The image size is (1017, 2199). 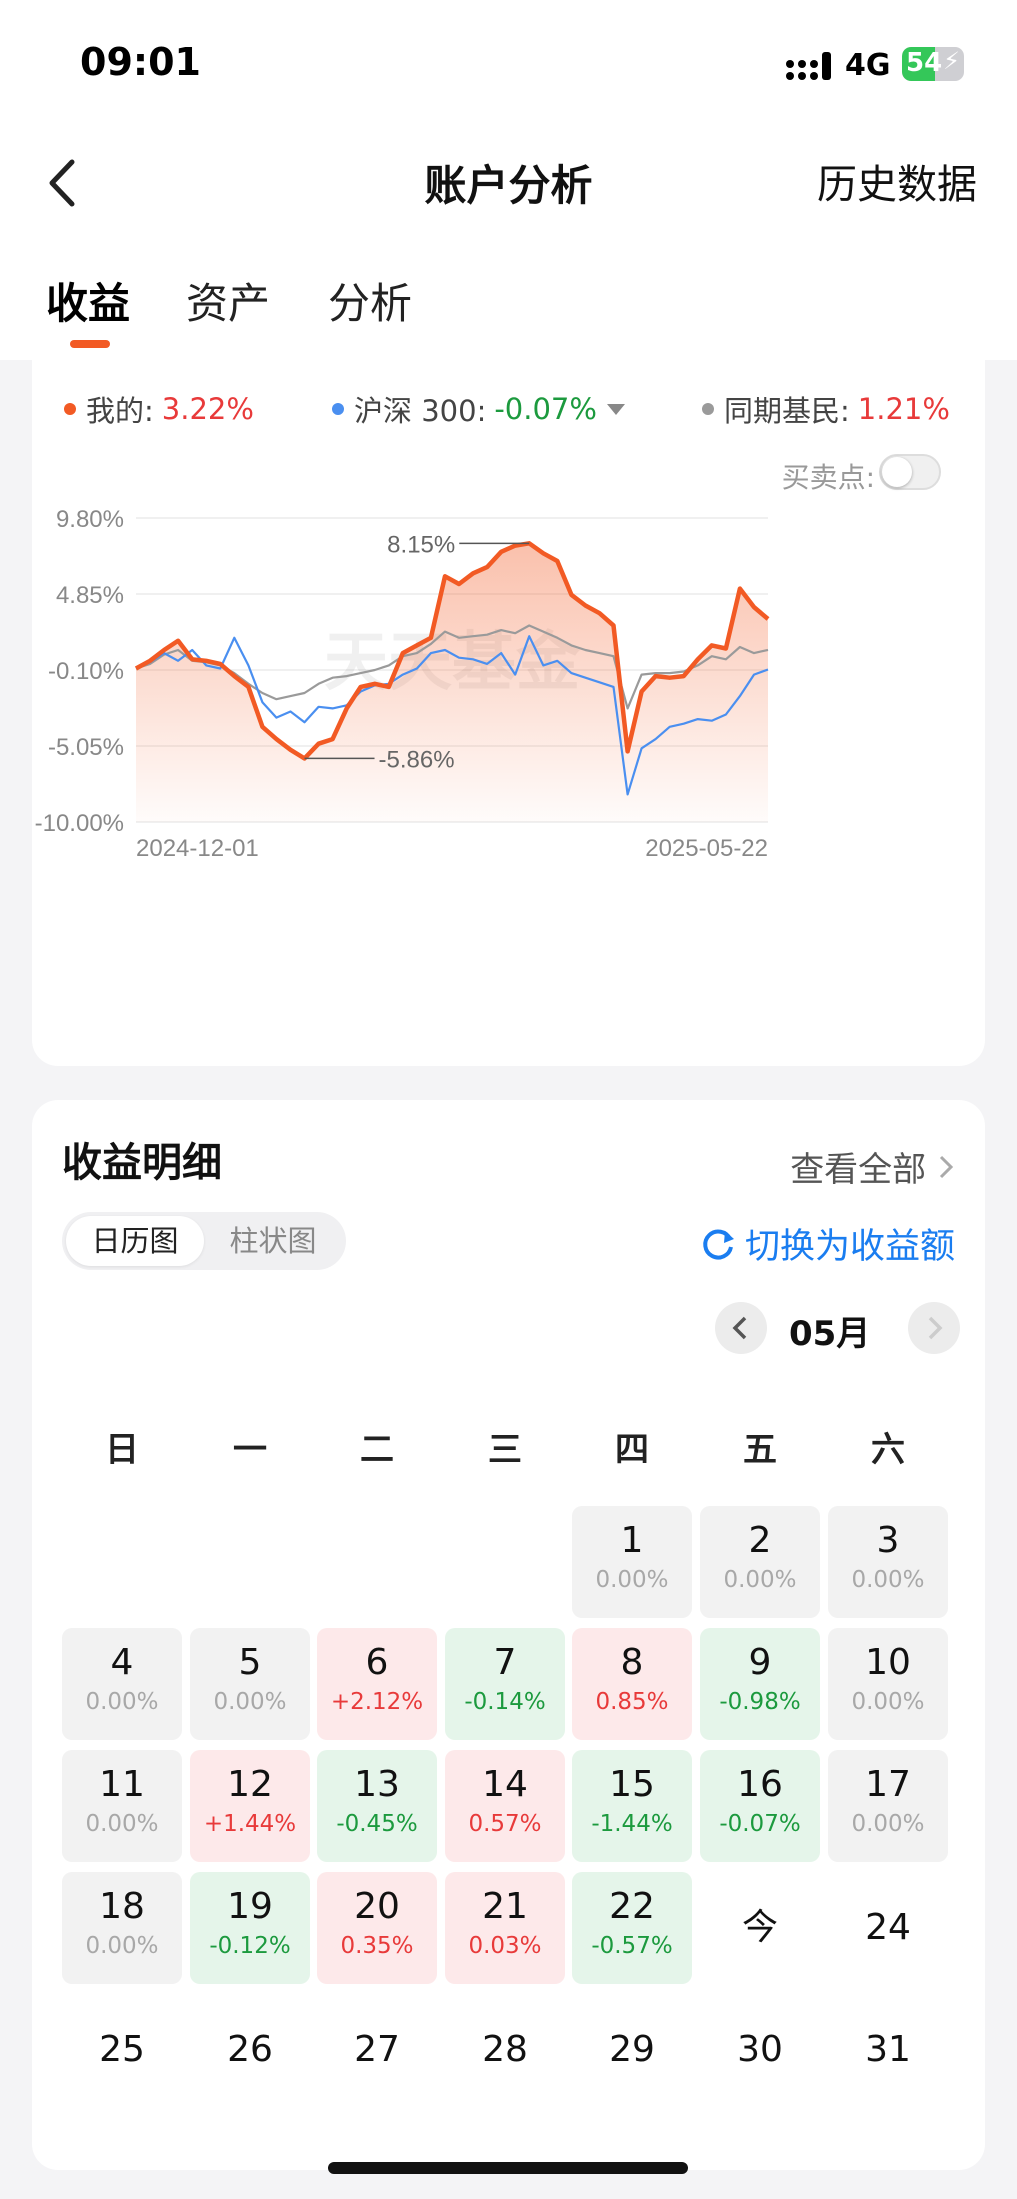 I want to click on weekday-label: 四, so click(x=632, y=1450).